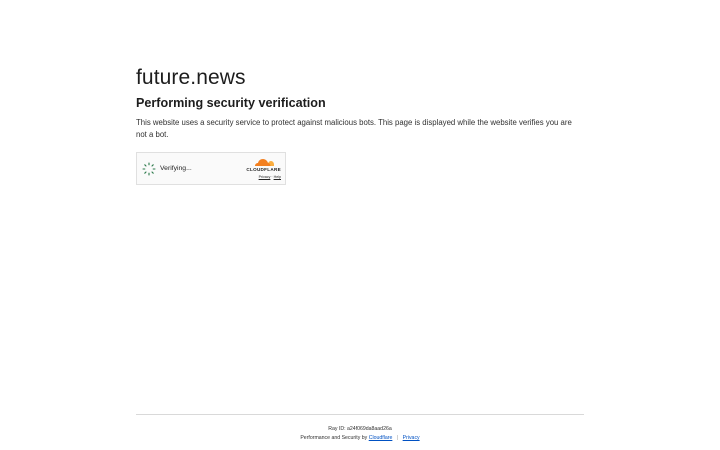 Image resolution: width=720 pixels, height=450 pixels. I want to click on loading-spinner-icon, so click(149, 168).